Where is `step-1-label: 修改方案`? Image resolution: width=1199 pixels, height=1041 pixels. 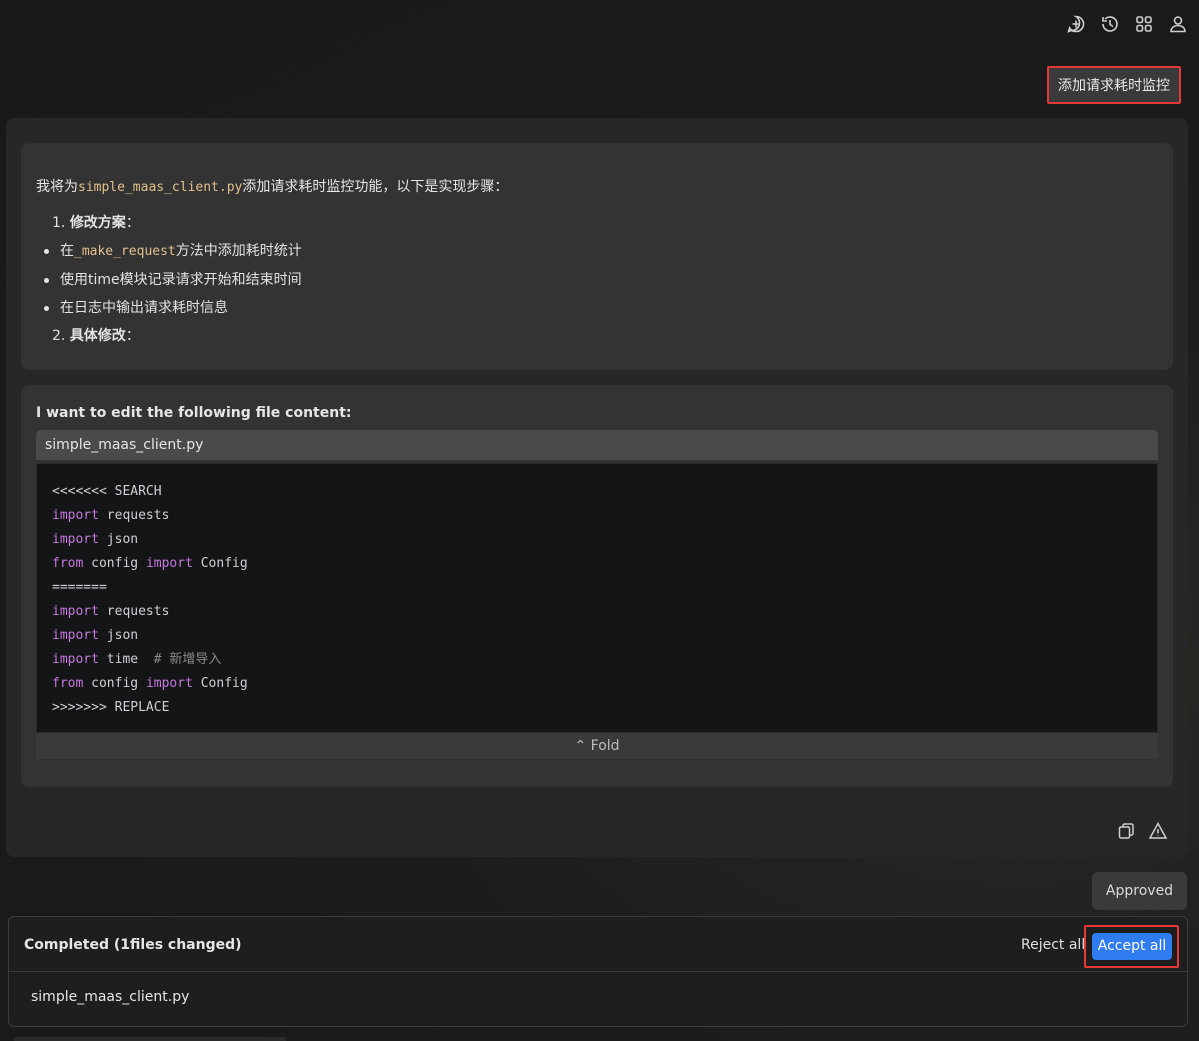 step-1-label: 修改方案 is located at coordinates (97, 223).